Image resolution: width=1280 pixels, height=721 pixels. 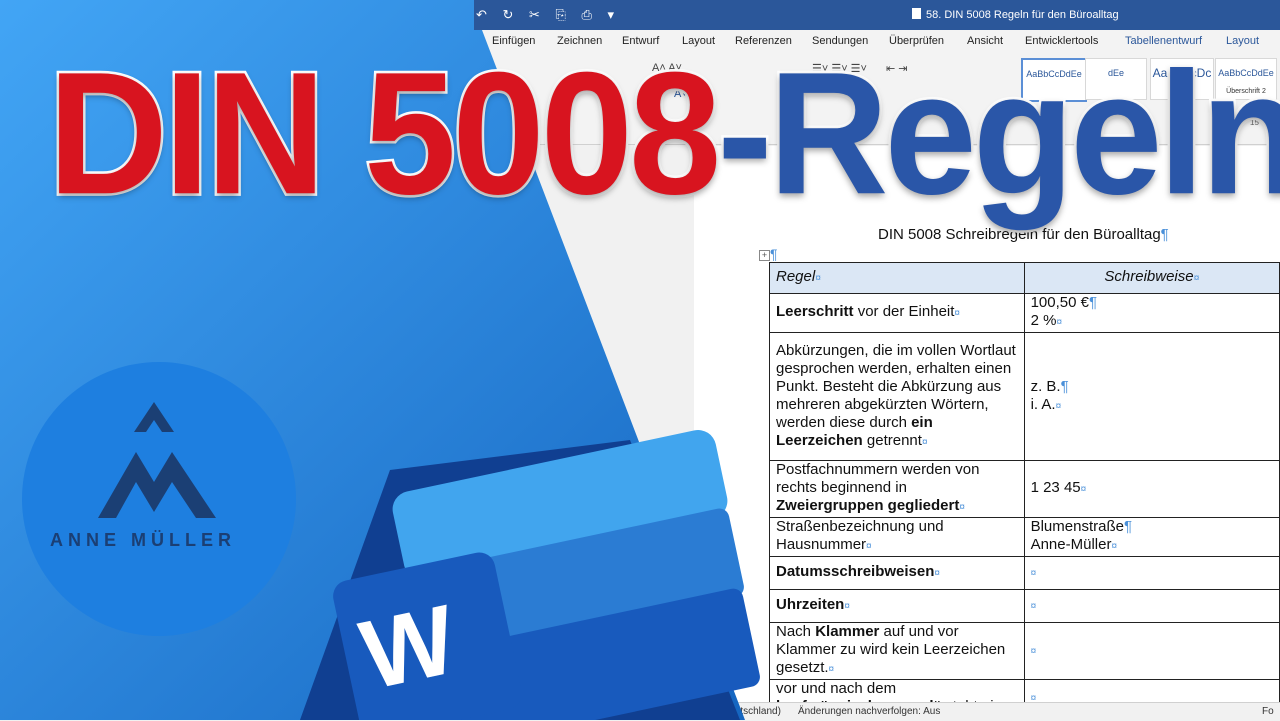 What do you see at coordinates (384, 134) in the screenshot?
I see `headline-din-5008: DIN 5008` at bounding box center [384, 134].